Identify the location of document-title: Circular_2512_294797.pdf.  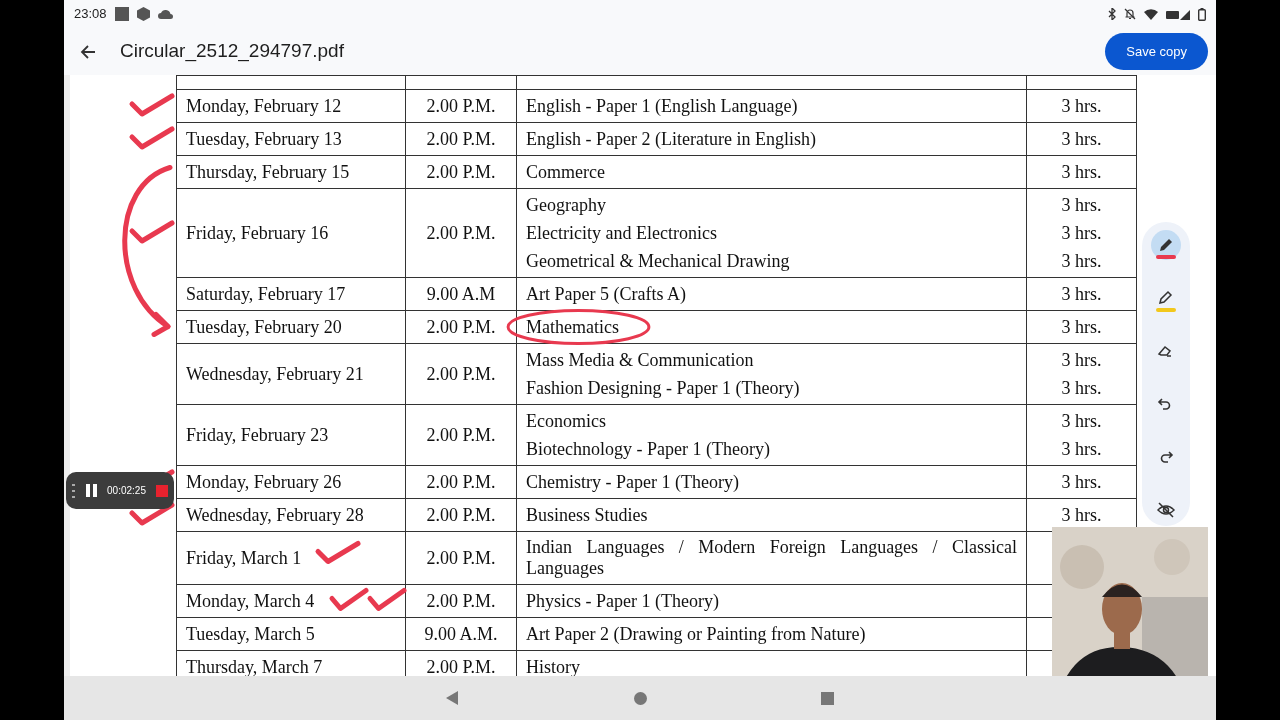
(232, 51).